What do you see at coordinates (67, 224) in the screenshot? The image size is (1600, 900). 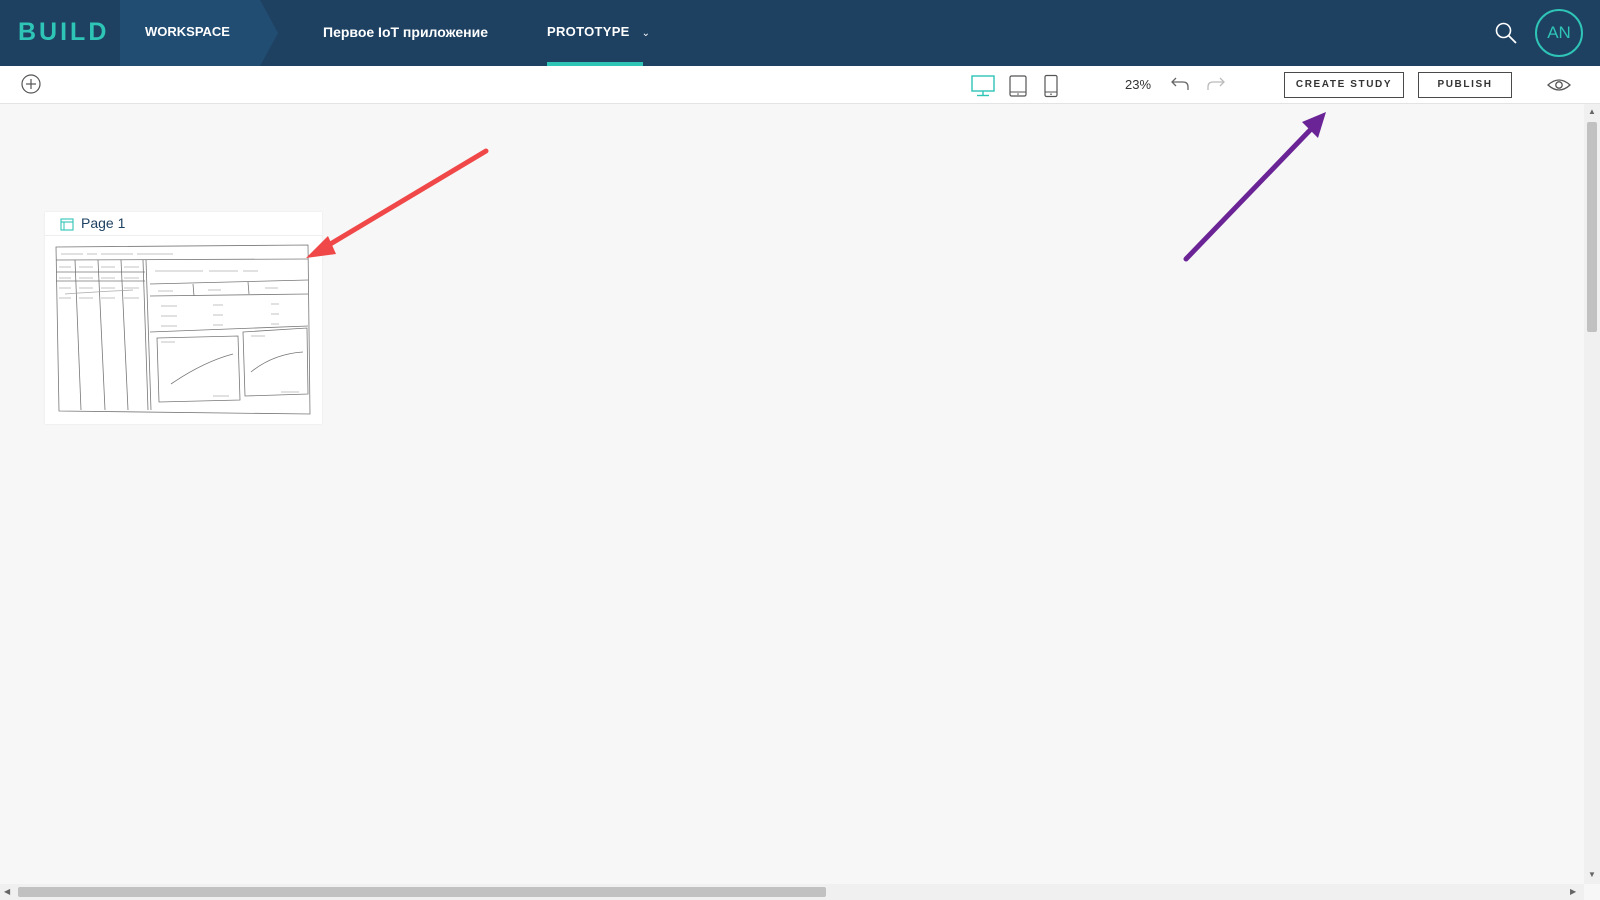 I see `page-icon` at bounding box center [67, 224].